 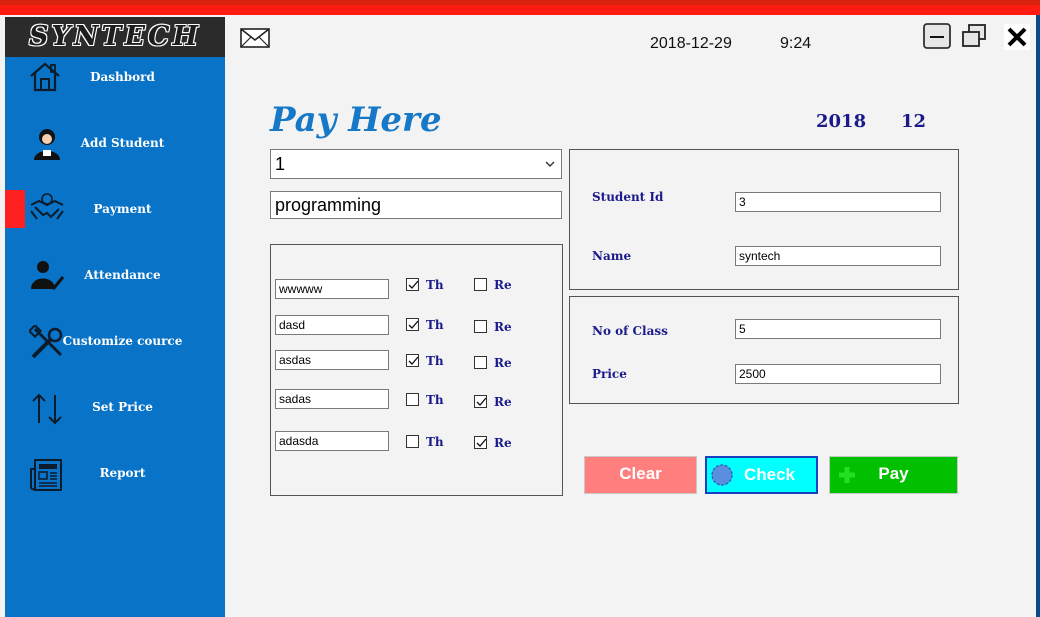 I want to click on sidebar-item-dashbord: Dashbord, so click(x=115, y=77).